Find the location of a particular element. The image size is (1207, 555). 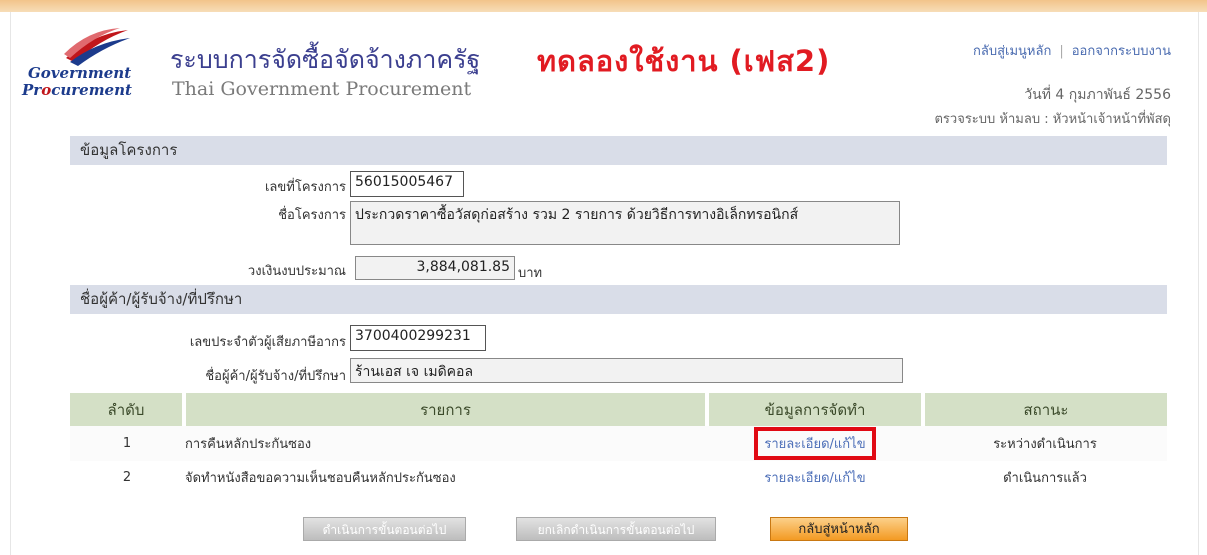

next-step-button: ดำเนินการขั้นตอนต่อไป is located at coordinates (384, 529).